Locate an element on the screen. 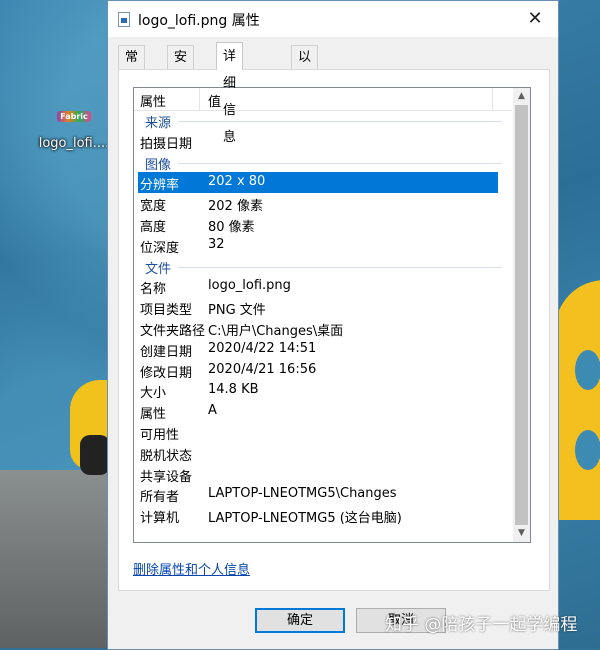 This screenshot has height=650, width=600. table-row: 位深度 32 is located at coordinates (323, 245).